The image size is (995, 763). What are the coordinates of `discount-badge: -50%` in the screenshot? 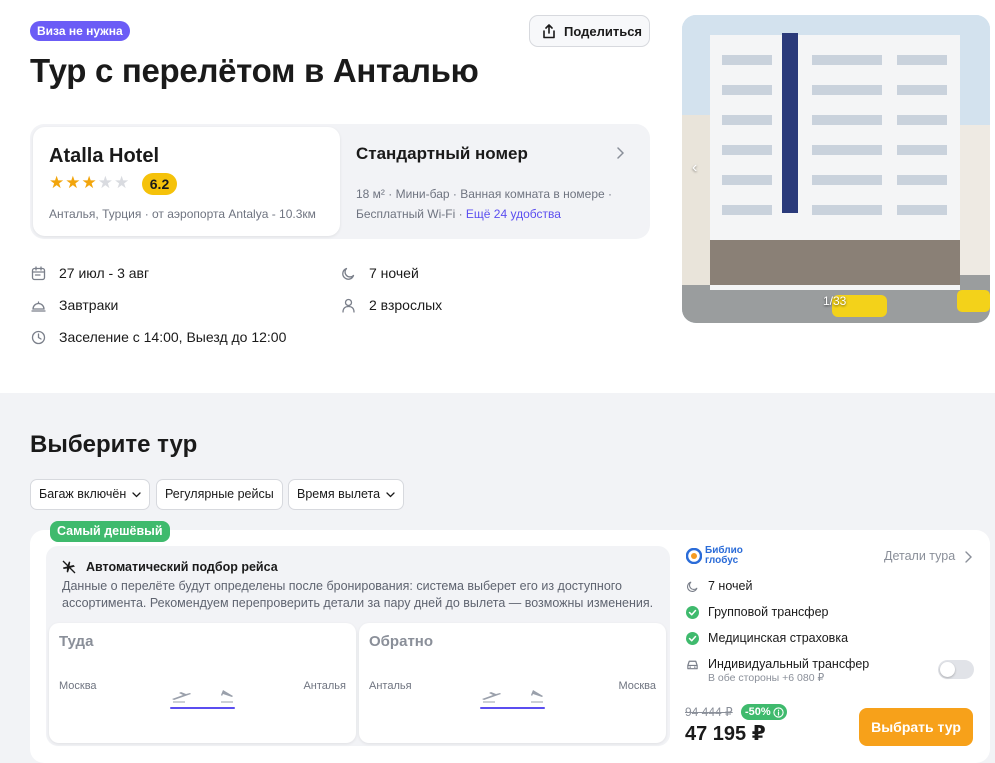 It's located at (764, 712).